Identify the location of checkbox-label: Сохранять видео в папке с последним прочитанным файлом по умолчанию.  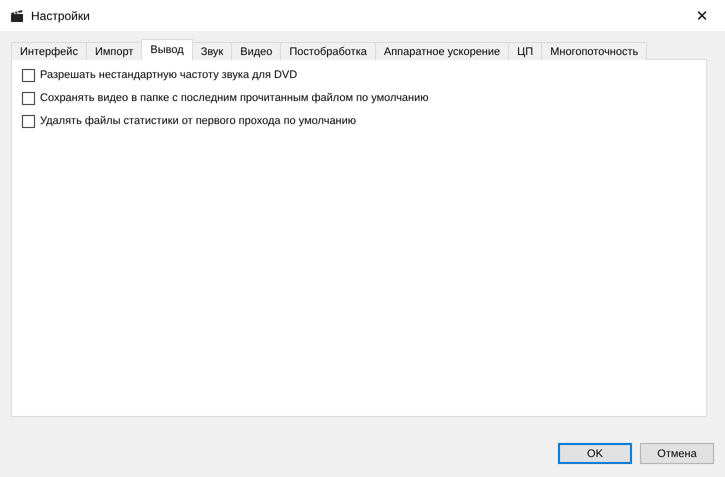
(234, 98).